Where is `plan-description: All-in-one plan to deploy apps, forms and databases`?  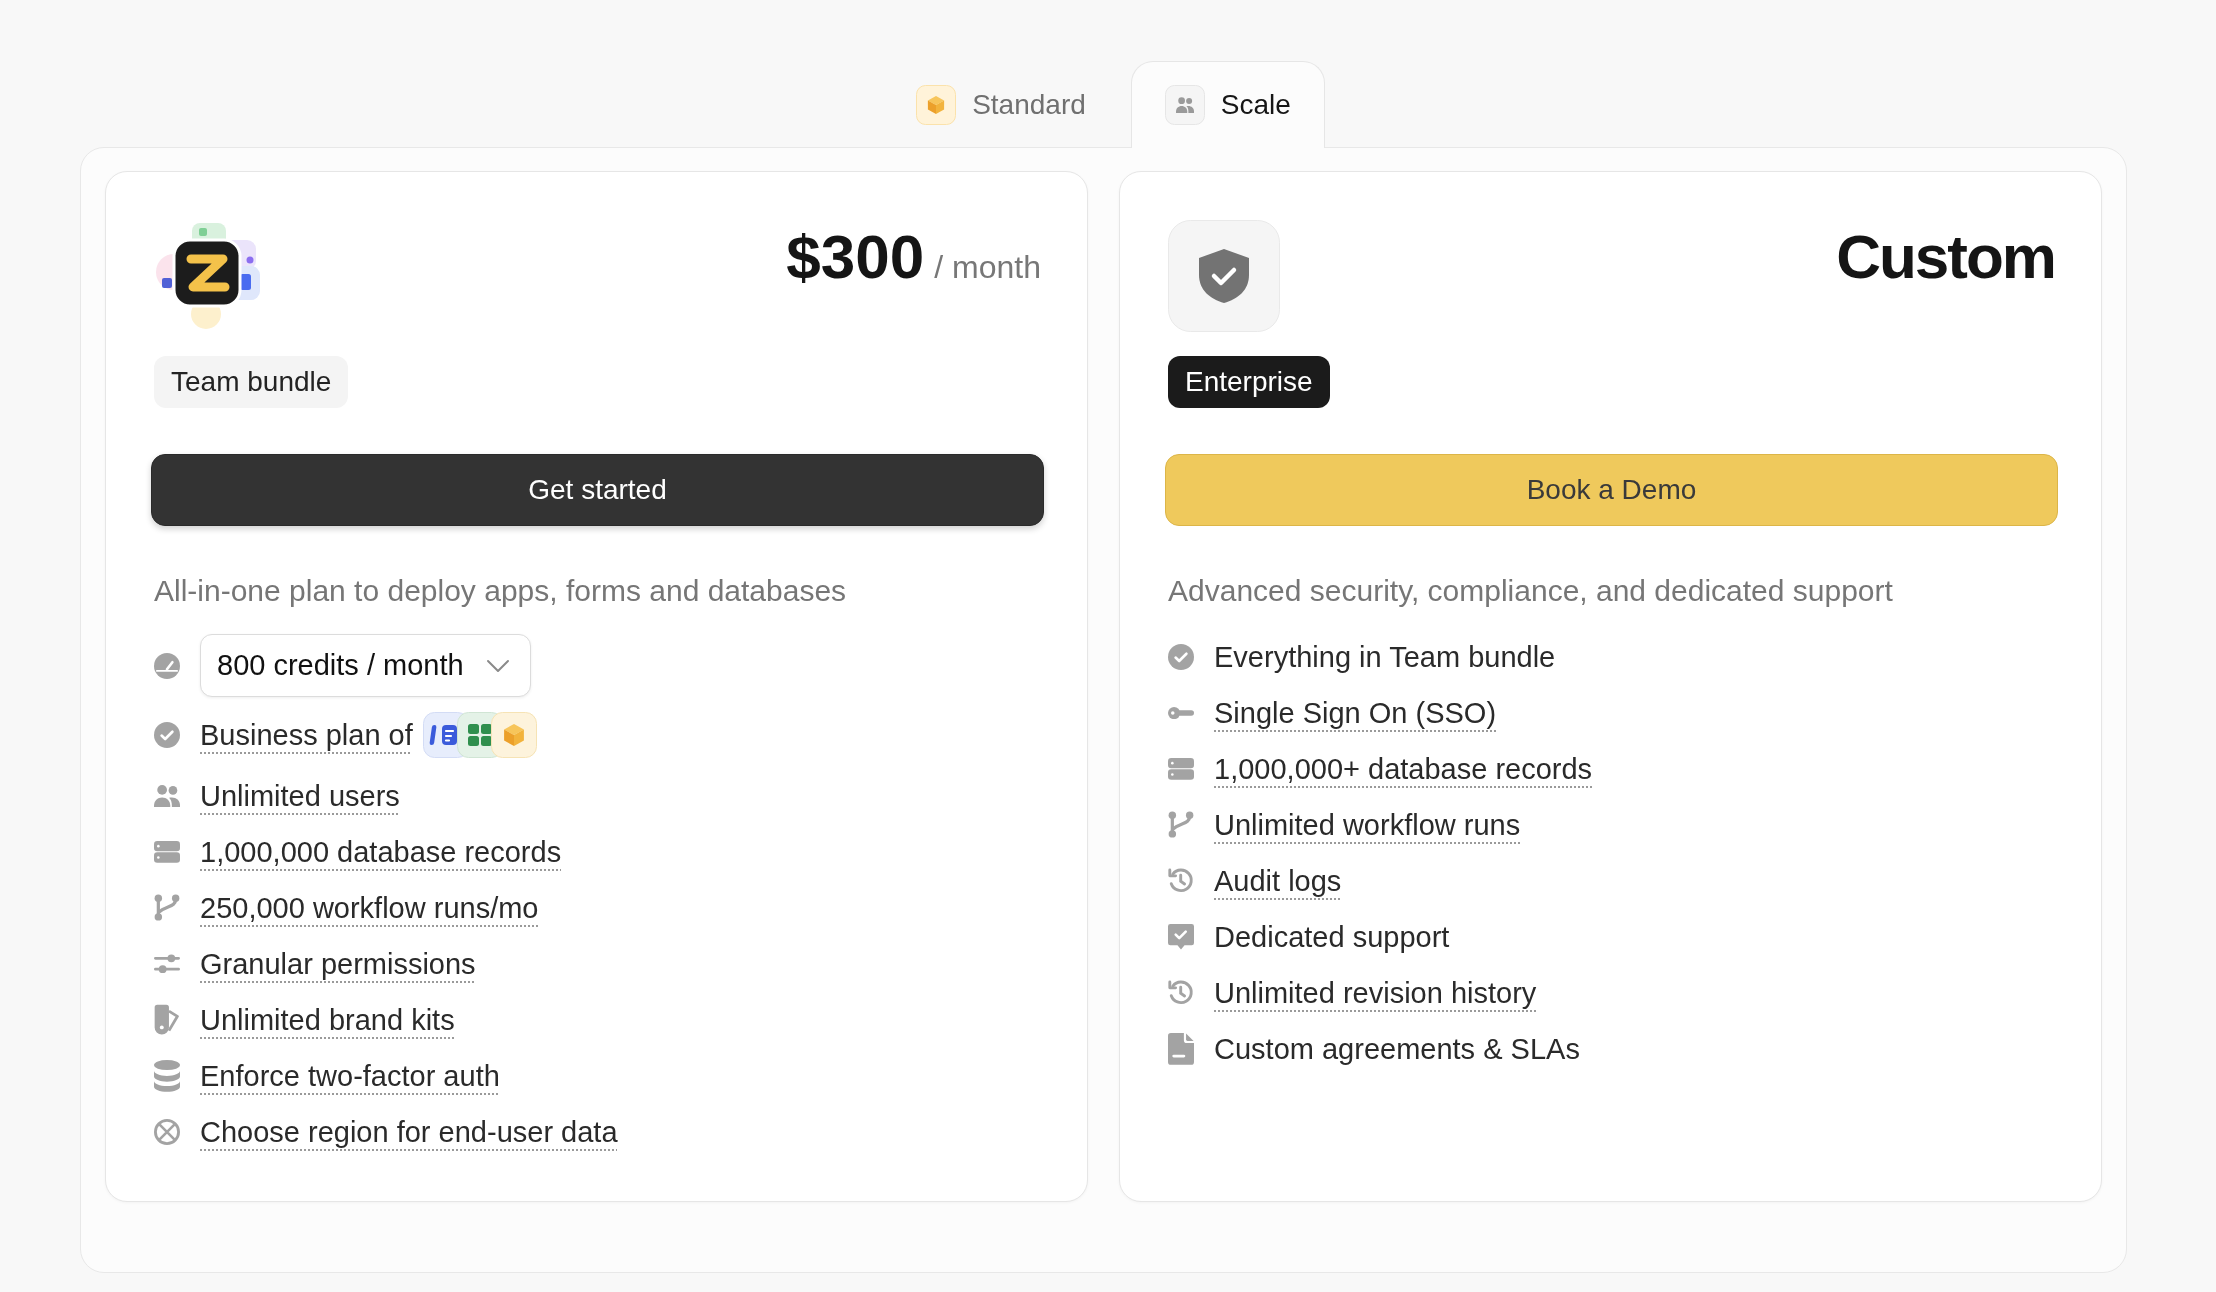
plan-description: All-in-one plan to deploy apps, forms and databases is located at coordinates (500, 591).